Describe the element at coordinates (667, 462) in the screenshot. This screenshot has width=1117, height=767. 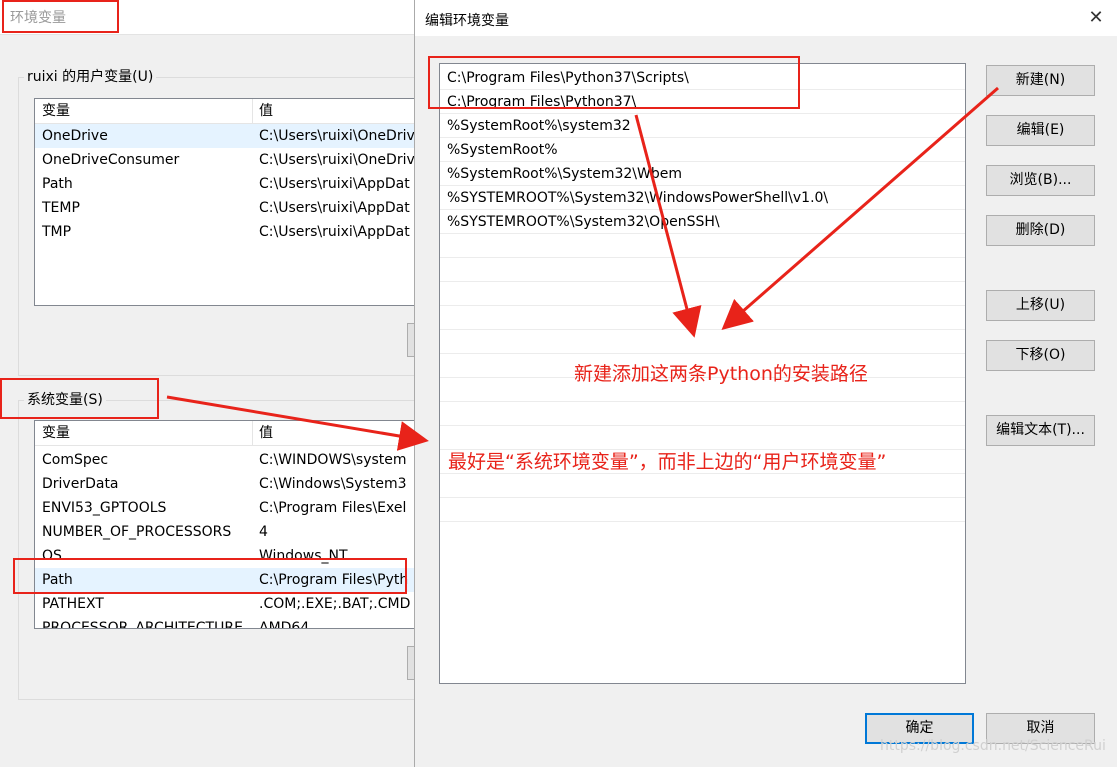
I see `annotation-prefer-system-vars: 最好是“系统环境变量”，而非上边的“用户环境变量”` at that location.